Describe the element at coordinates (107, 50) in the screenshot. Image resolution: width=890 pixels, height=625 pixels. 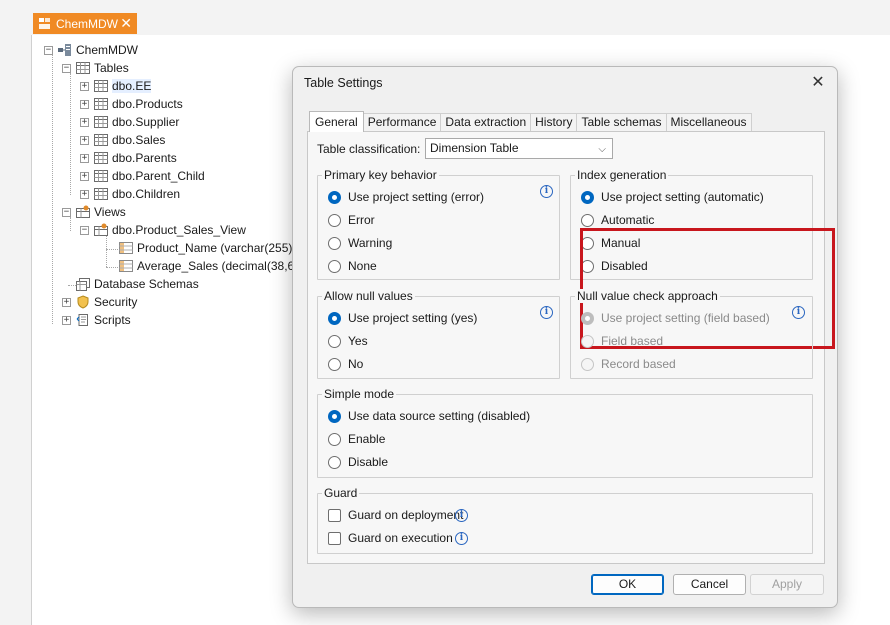
I see `tree-node-label: ChemMDW` at that location.